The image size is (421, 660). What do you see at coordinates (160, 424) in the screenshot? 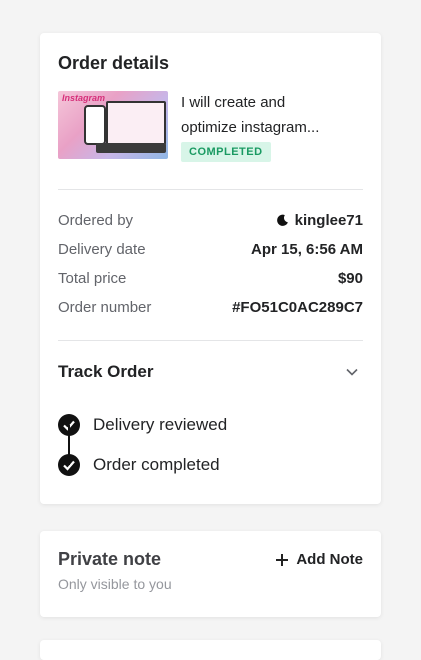
I see `step-label: Delivery reviewed` at bounding box center [160, 424].